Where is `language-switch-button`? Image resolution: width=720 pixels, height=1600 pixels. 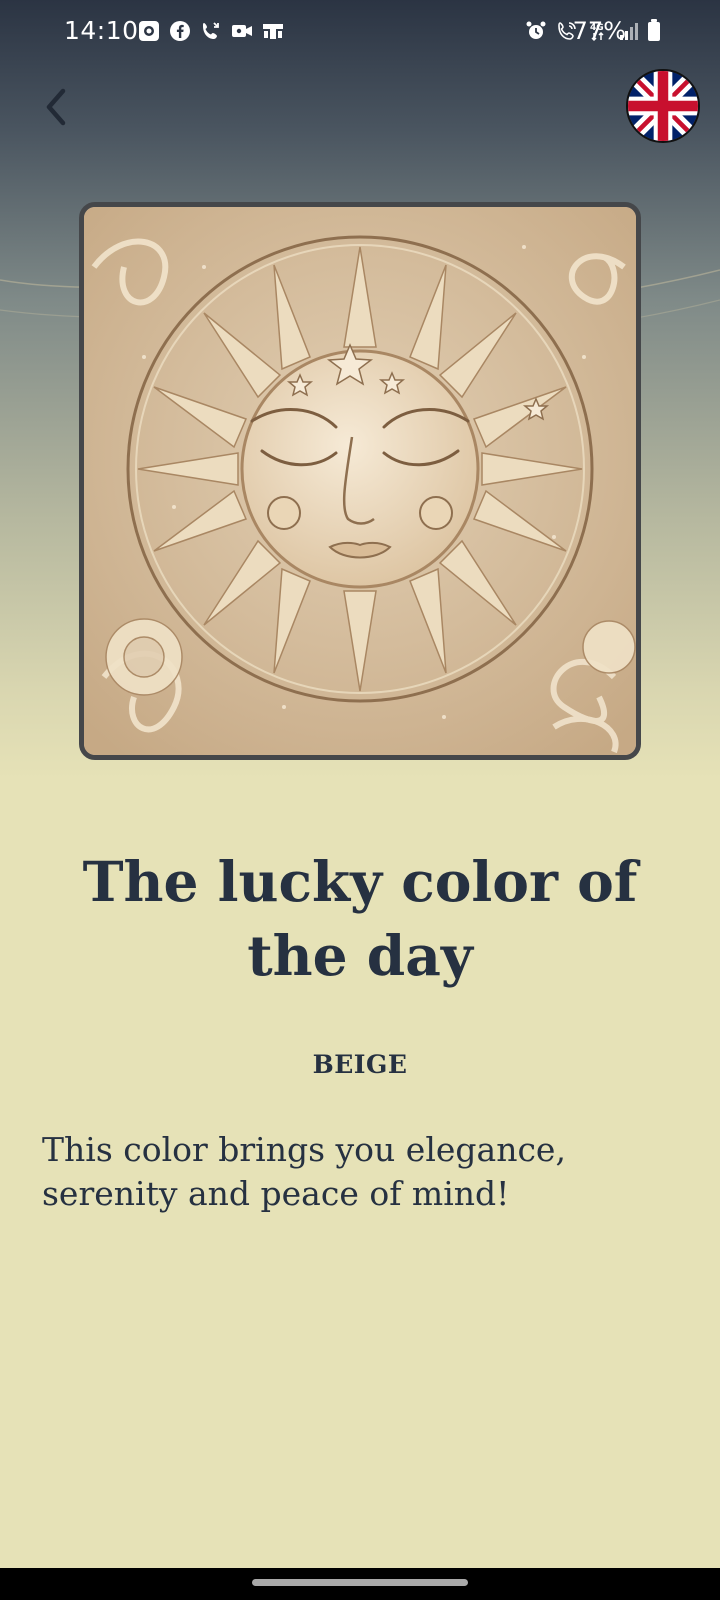
language-switch-button is located at coordinates (663, 106).